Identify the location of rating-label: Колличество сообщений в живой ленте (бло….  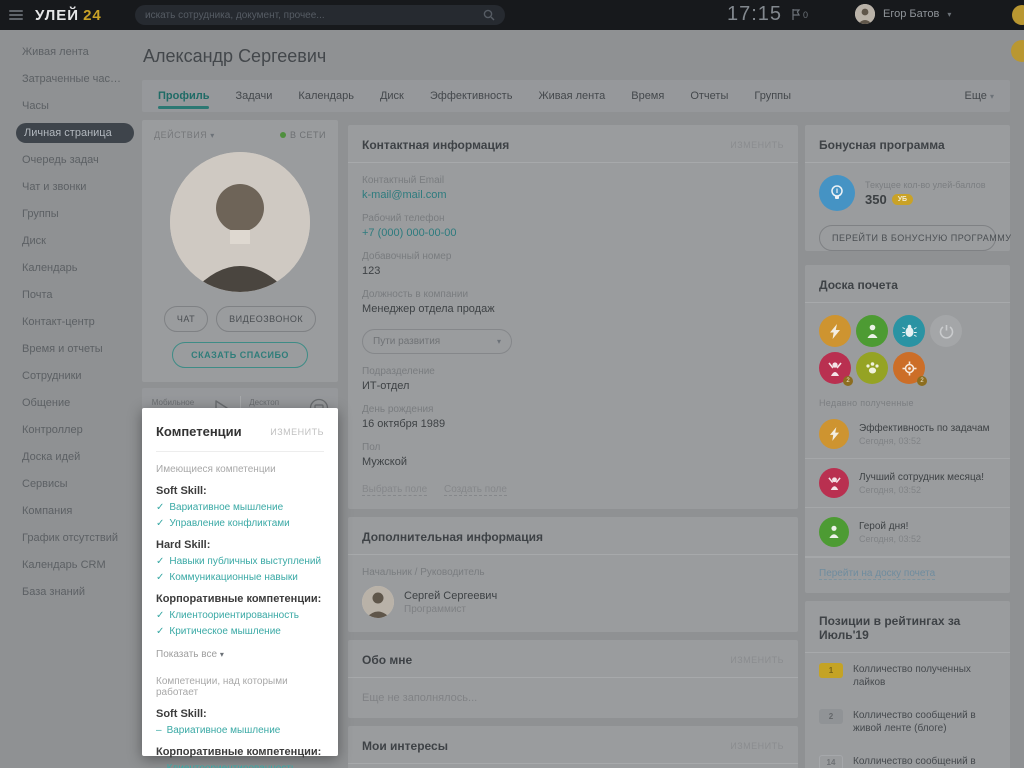
(914, 722).